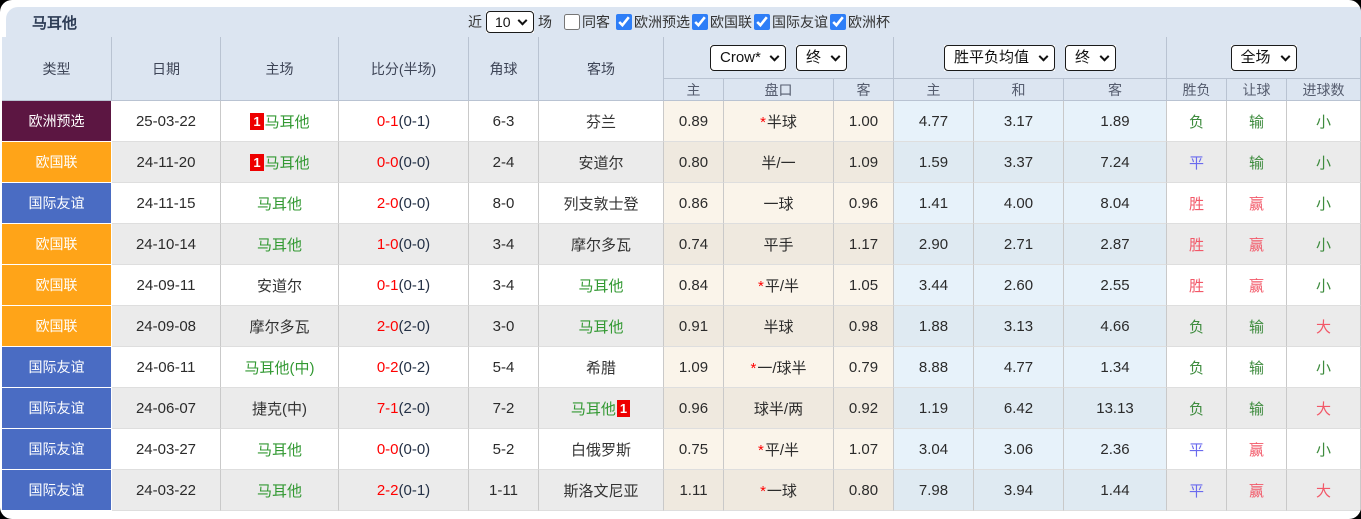  Describe the element at coordinates (1257, 90) in the screenshot. I see `subheader-result-handicap: 让球` at that location.